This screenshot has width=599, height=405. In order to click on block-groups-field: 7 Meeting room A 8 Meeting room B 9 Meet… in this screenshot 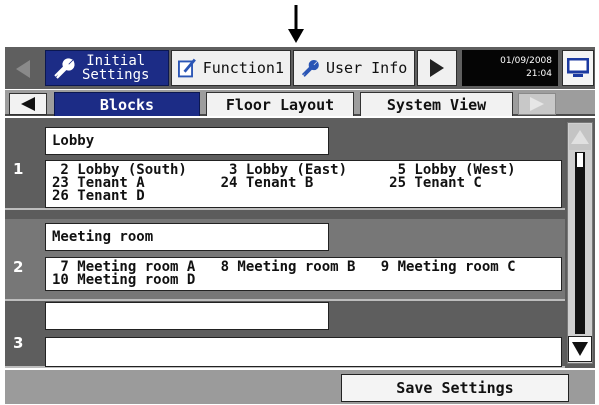, I will do `click(303, 274)`.